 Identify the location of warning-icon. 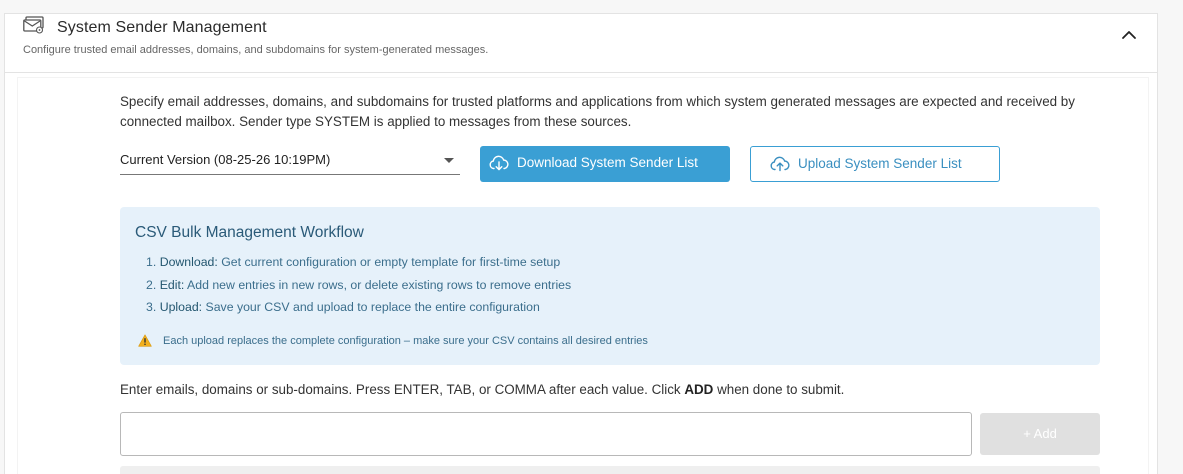
(145, 340).